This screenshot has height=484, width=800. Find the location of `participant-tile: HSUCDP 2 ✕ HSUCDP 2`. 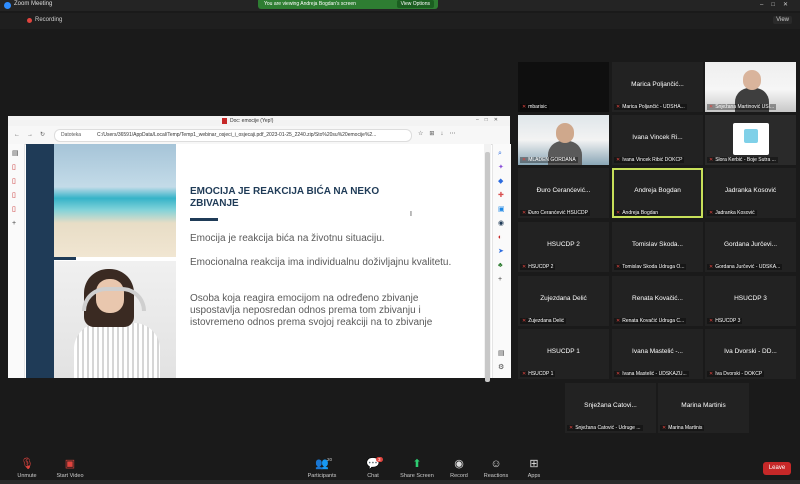

participant-tile: HSUCDP 2 ✕ HSUCDP 2 is located at coordinates (563, 247).